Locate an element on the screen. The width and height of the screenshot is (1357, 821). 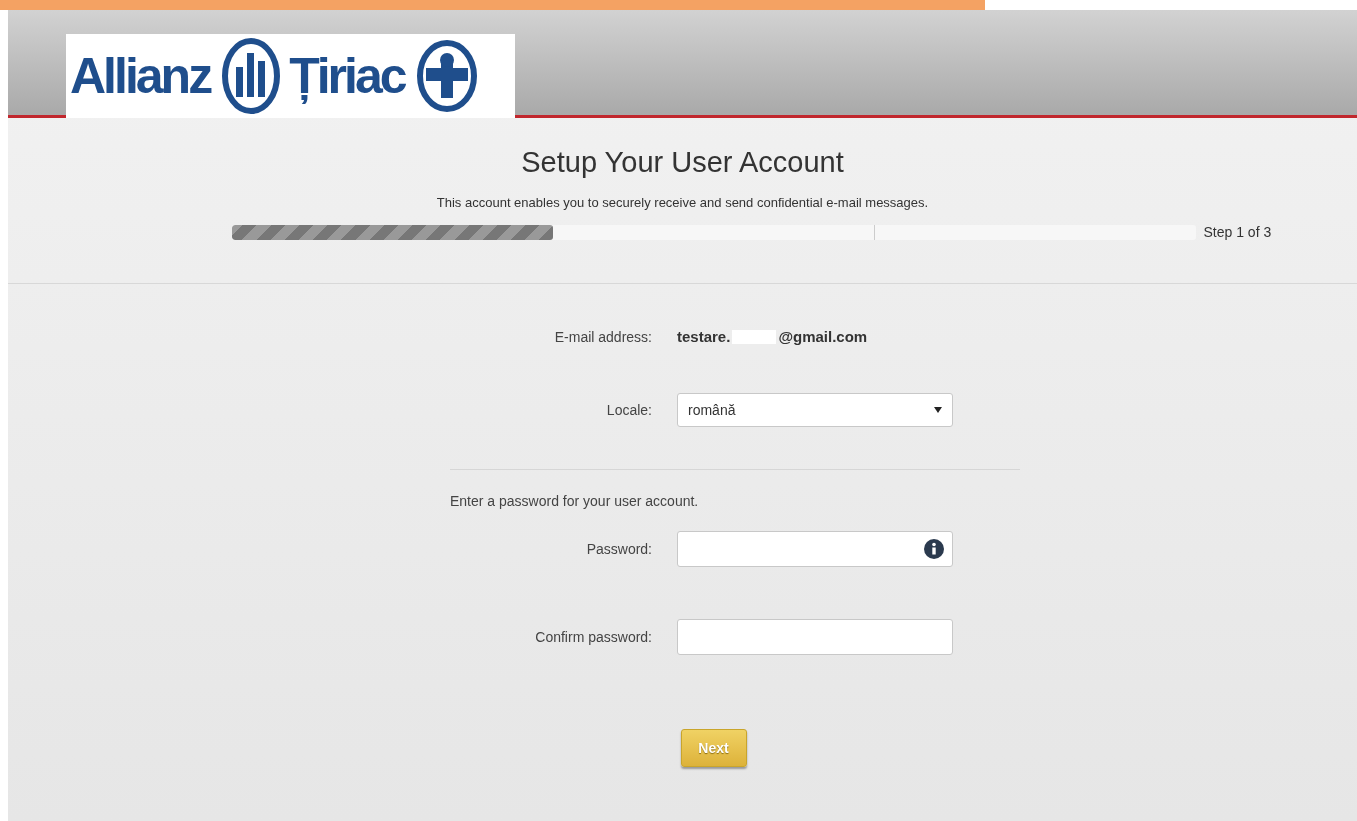
page-subtitle: This account enables you to securely receive and send confidential e-mail messages. is located at coordinates (682, 202).